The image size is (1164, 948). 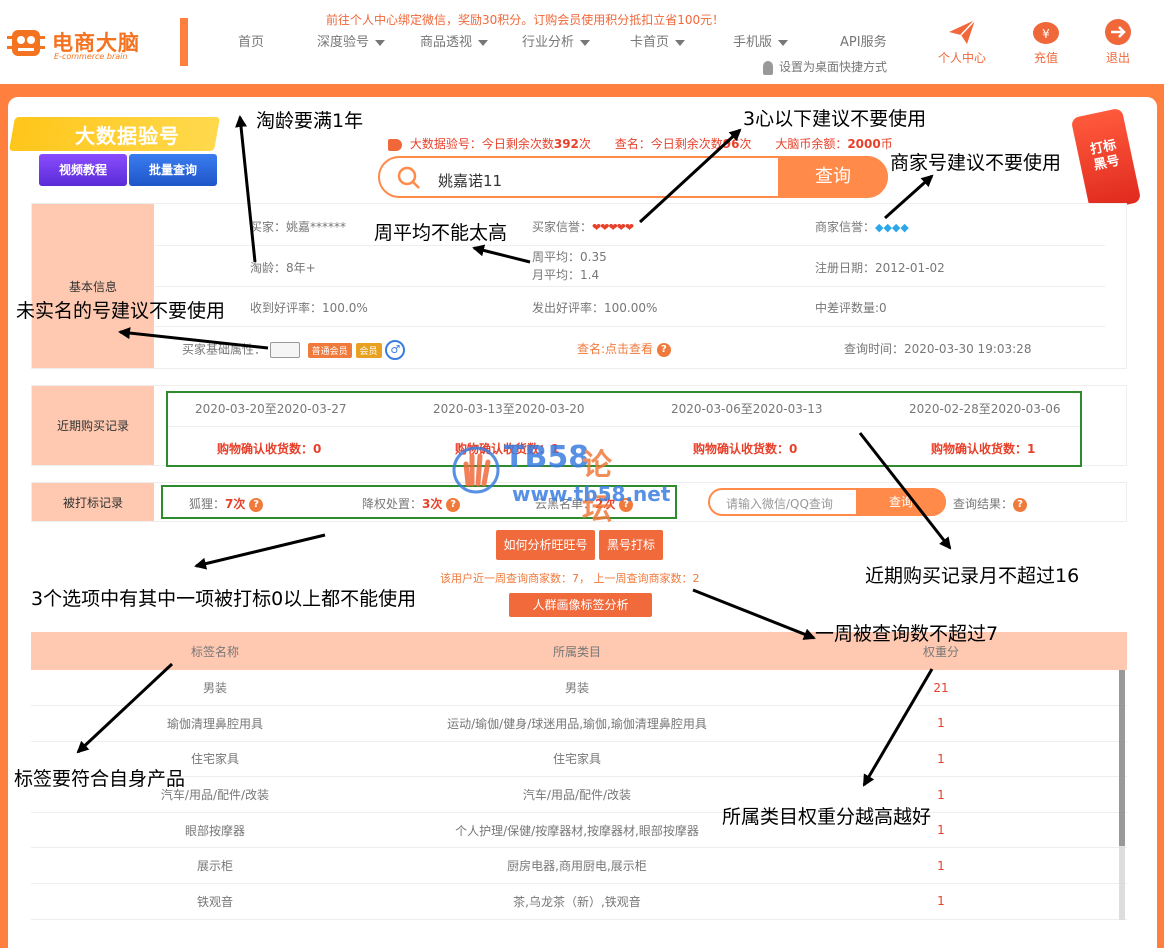 What do you see at coordinates (100, 779) in the screenshot?
I see `annotation-tags: 标签要符合自身产品` at bounding box center [100, 779].